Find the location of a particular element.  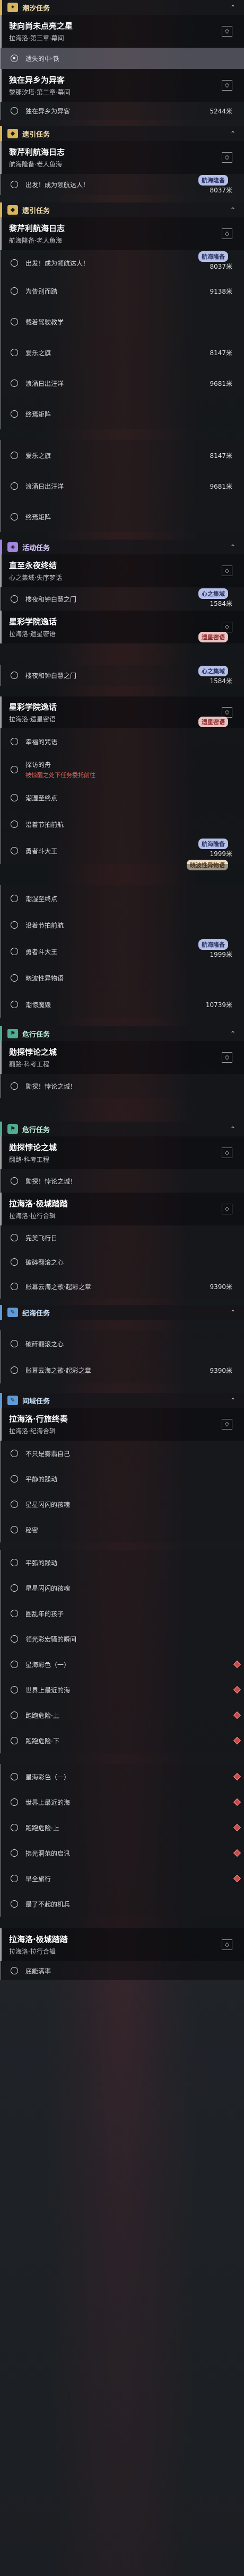

region-badge: 航海隆备 is located at coordinates (213, 256).